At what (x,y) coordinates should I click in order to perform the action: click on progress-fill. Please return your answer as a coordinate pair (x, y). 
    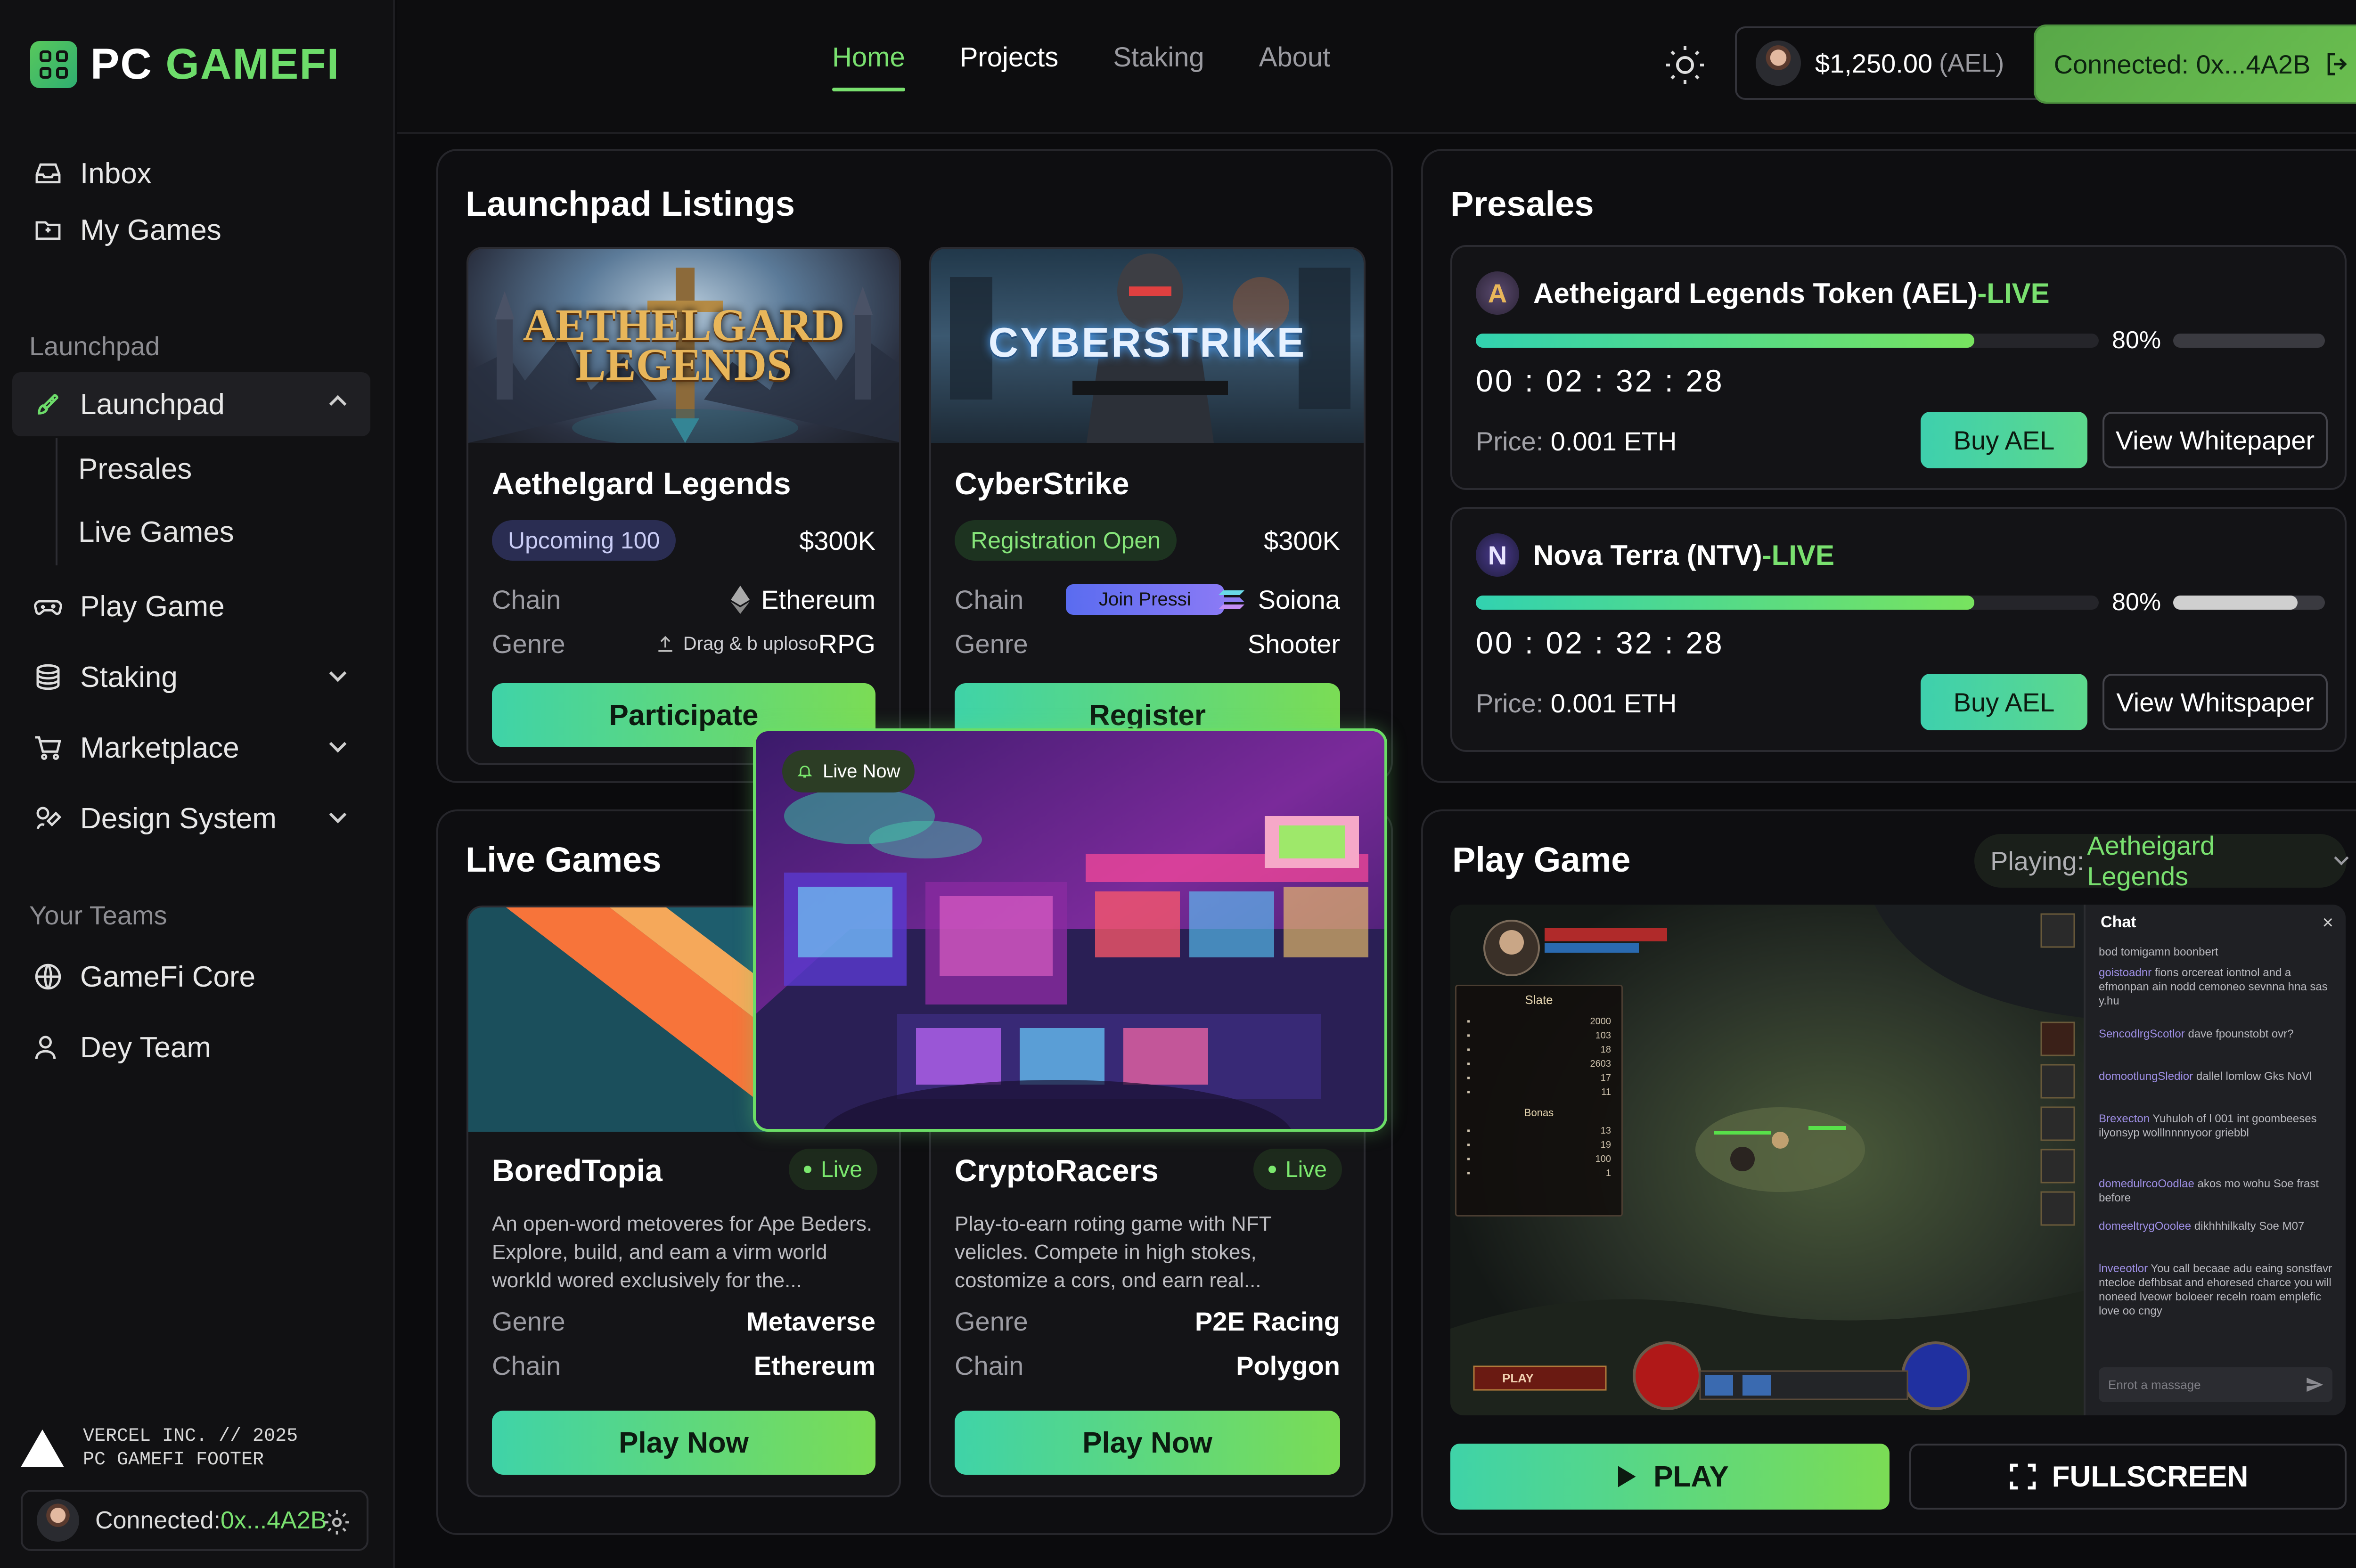
    Looking at the image, I should click on (1725, 341).